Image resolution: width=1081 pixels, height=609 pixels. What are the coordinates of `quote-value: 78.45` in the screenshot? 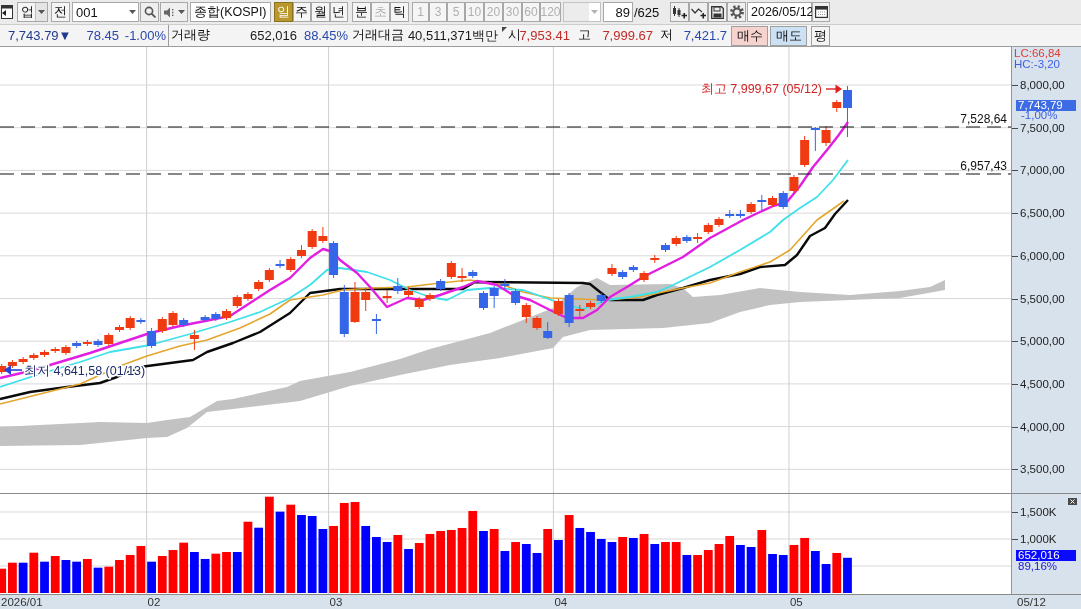 It's located at (102, 35).